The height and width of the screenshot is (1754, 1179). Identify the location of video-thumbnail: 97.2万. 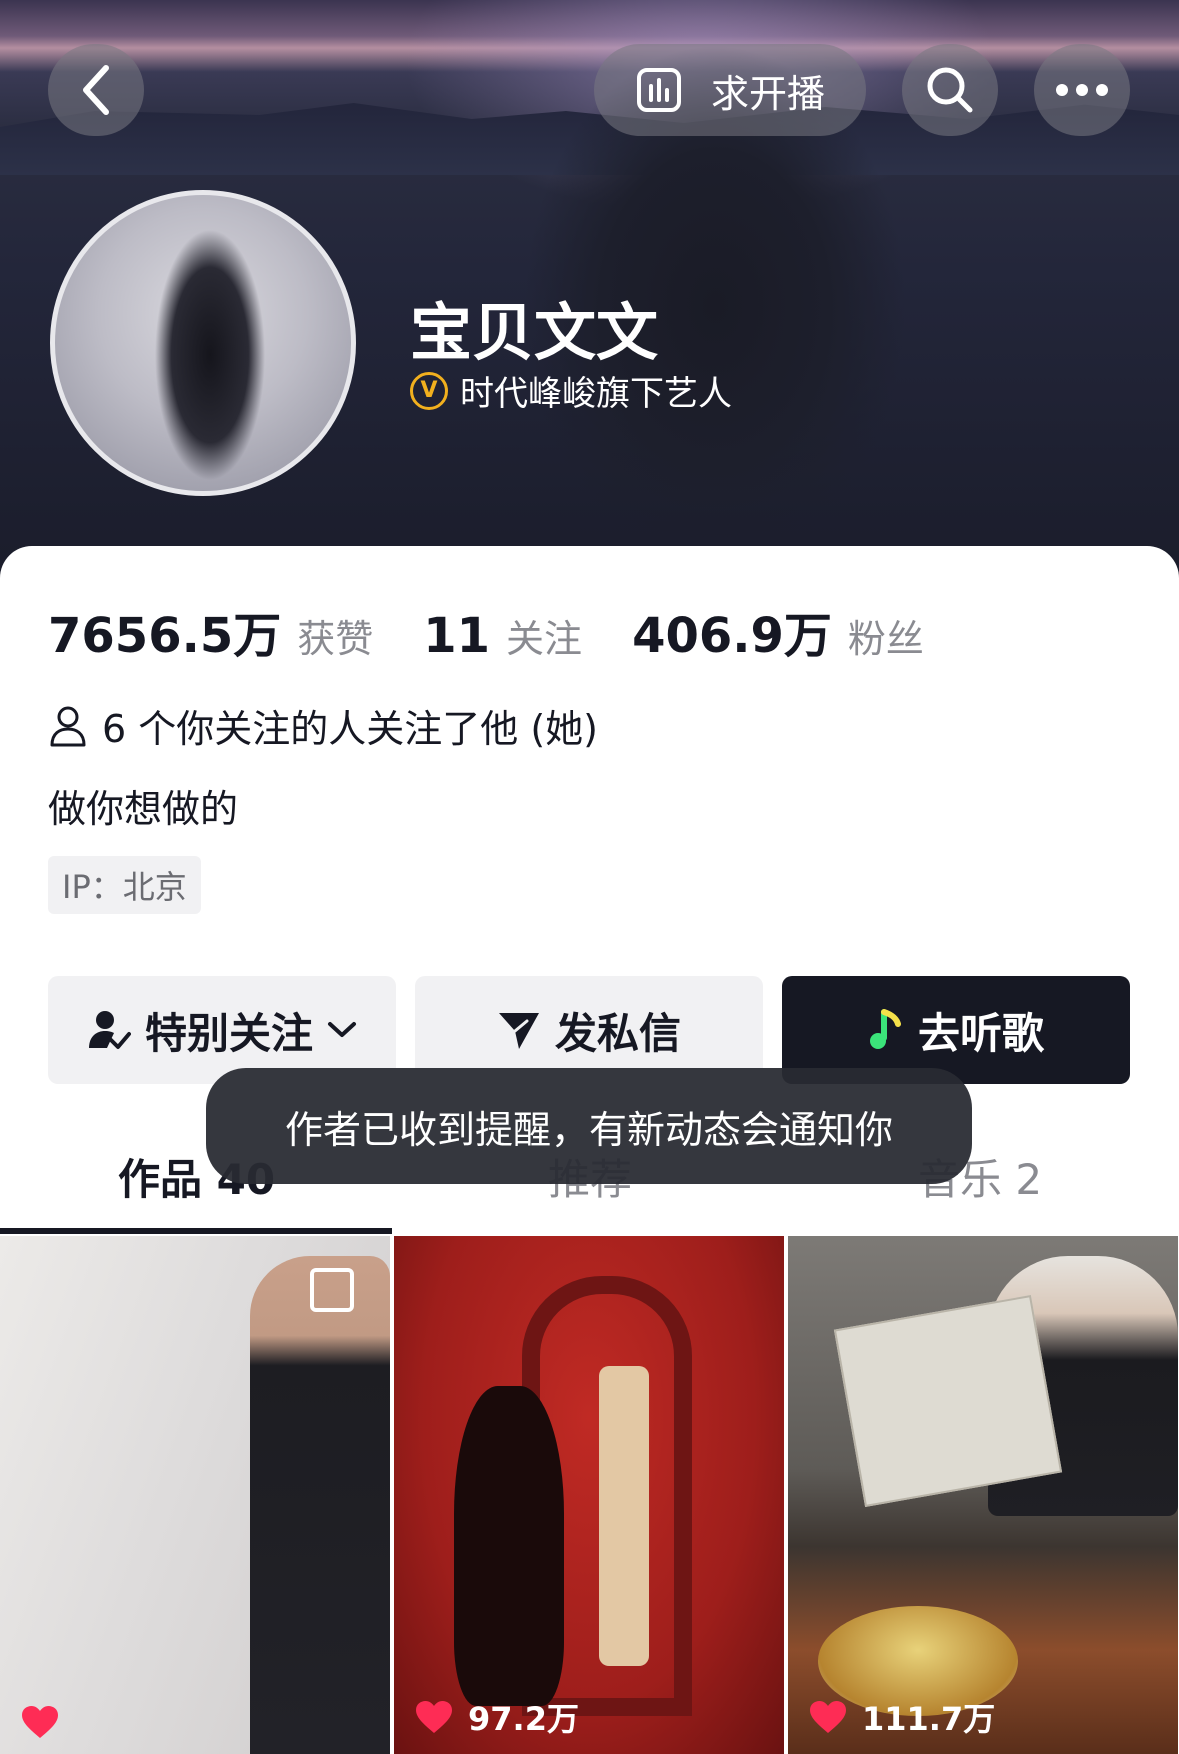
(589, 1495).